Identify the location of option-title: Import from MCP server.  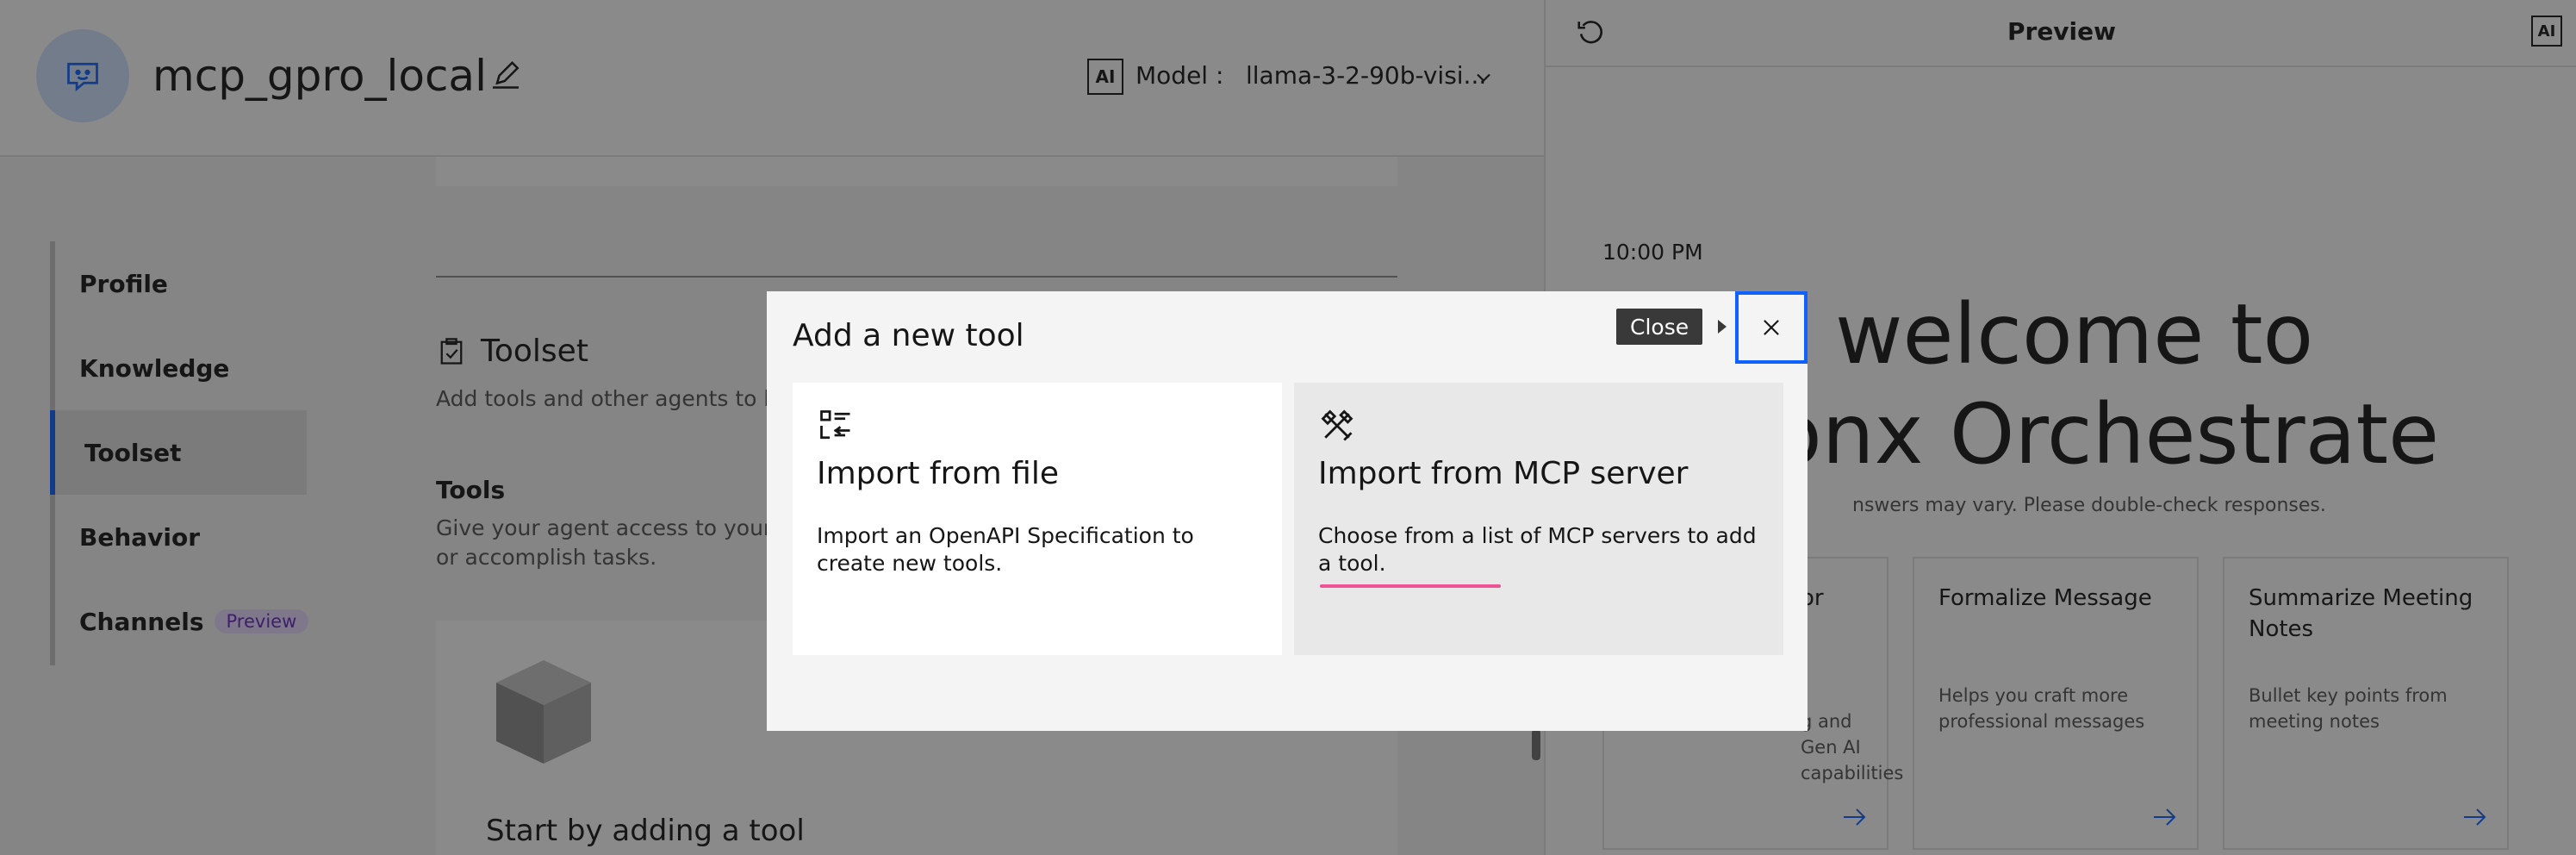
(1504, 473).